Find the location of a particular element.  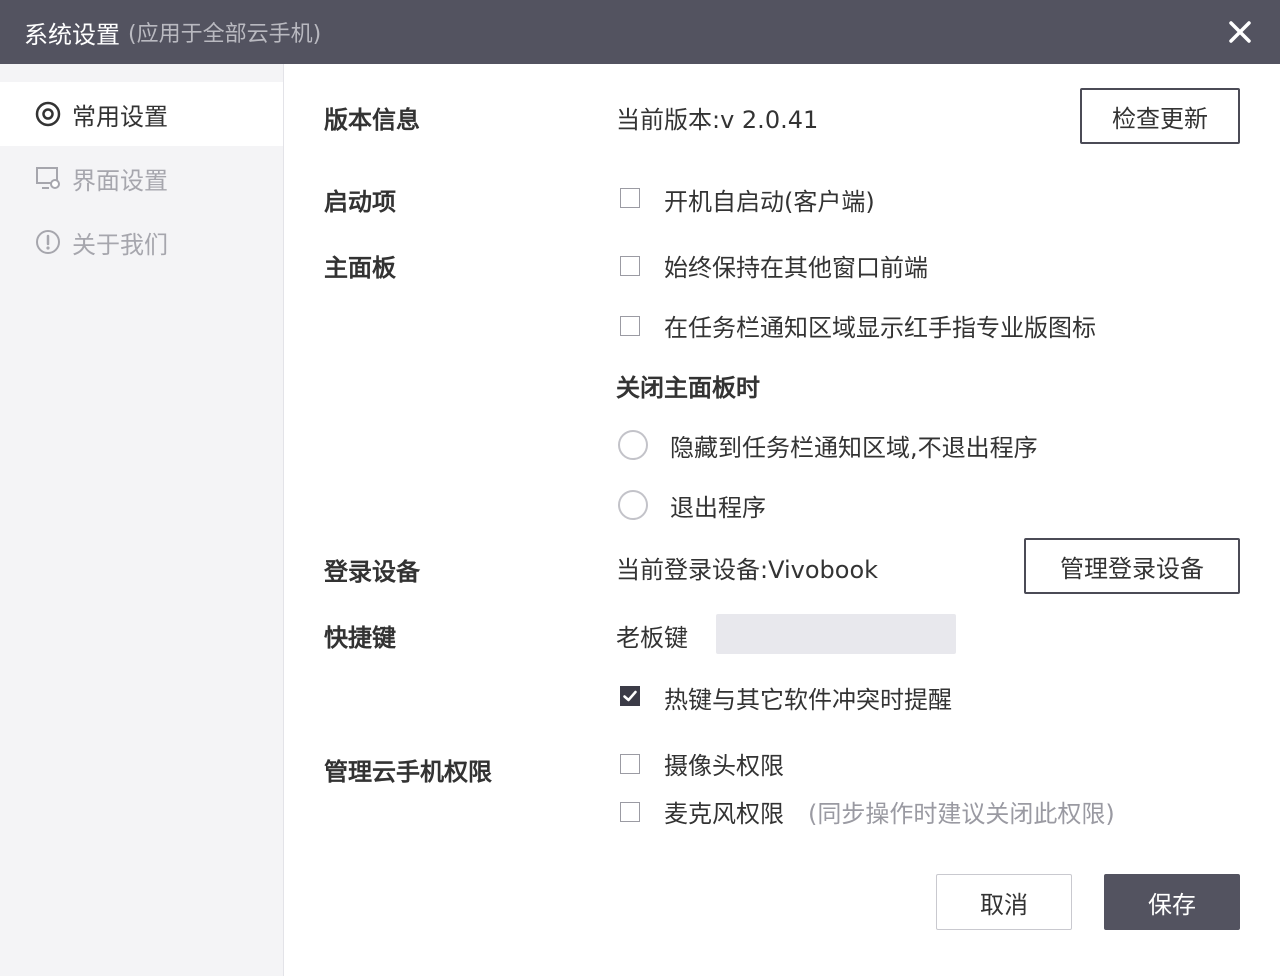

current-version-text: 当前版本:v 2.0.41 is located at coordinates (717, 120).